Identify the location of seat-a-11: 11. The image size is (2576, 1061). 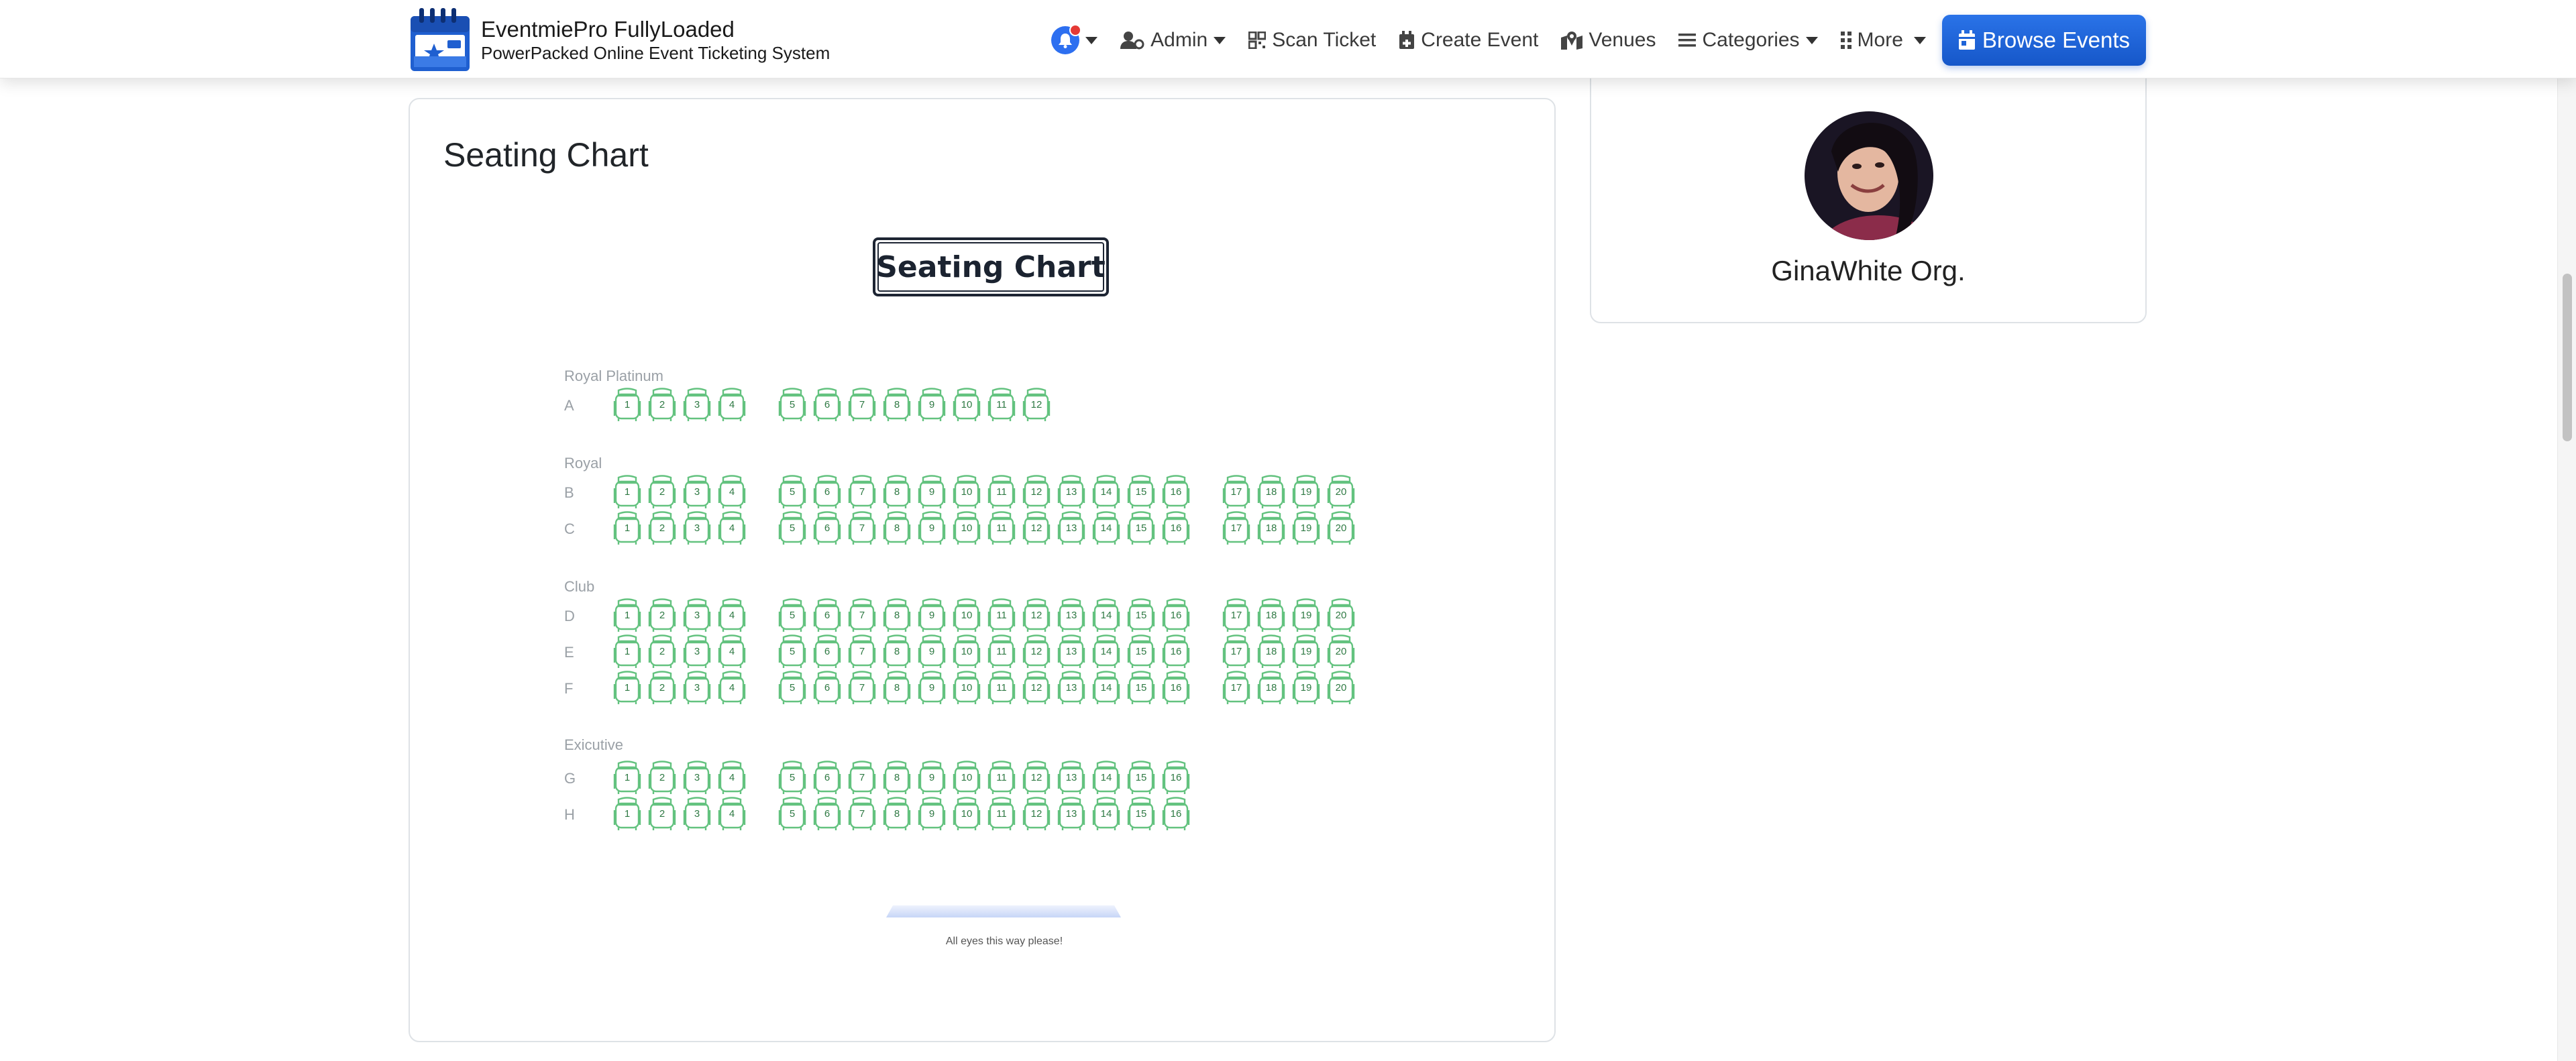
(1001, 404).